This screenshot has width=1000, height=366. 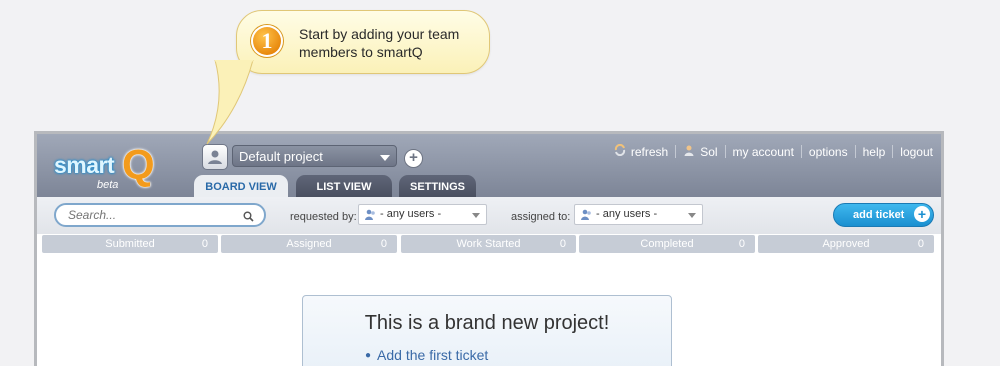 I want to click on column-header-assigned: Assigned 0, so click(x=309, y=244).